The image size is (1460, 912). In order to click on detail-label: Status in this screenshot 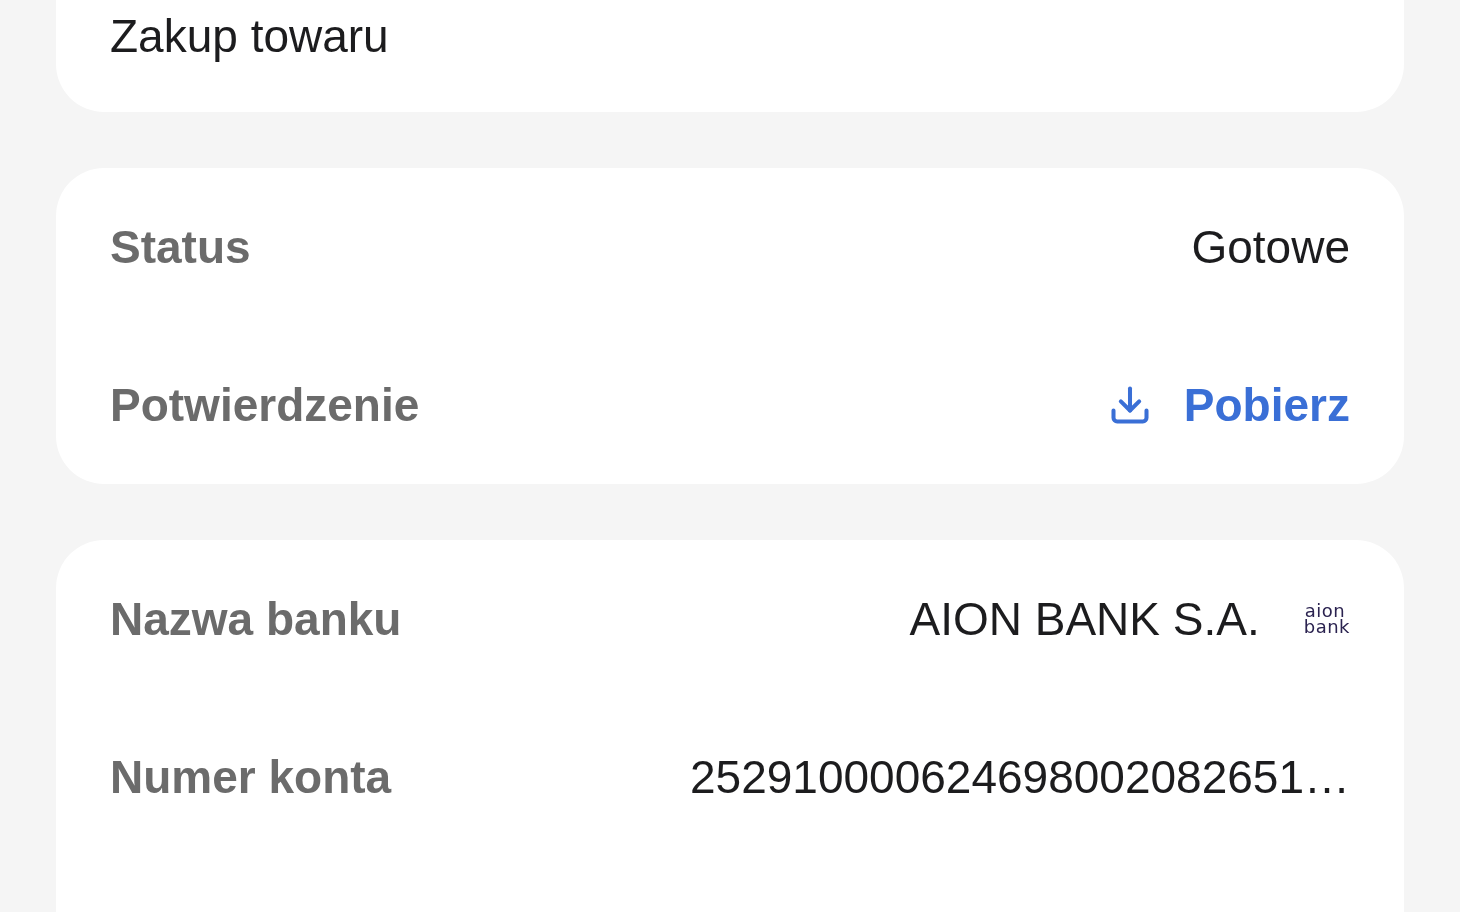, I will do `click(180, 247)`.